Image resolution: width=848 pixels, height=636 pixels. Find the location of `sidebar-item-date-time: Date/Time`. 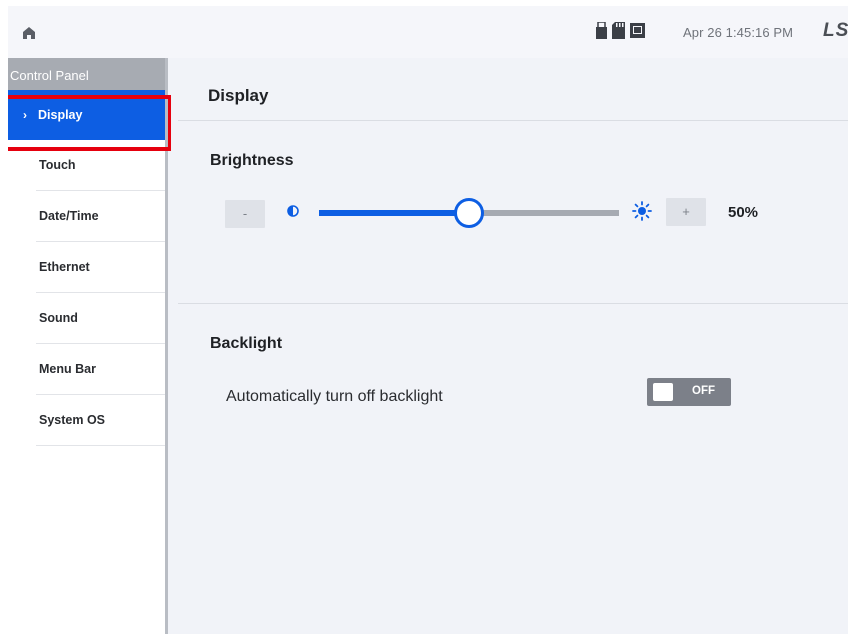

sidebar-item-date-time: Date/Time is located at coordinates (100, 216).